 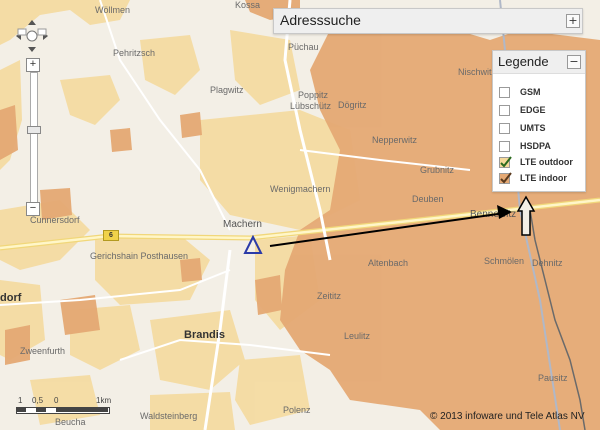 What do you see at coordinates (504, 146) in the screenshot?
I see `hsdpa-checkbox` at bounding box center [504, 146].